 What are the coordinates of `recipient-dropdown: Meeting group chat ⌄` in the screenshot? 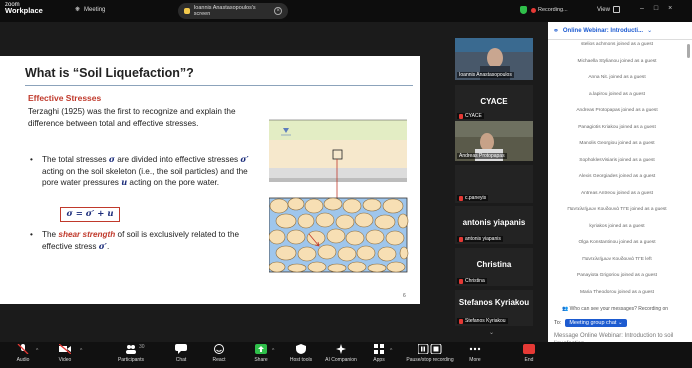 It's located at (596, 323).